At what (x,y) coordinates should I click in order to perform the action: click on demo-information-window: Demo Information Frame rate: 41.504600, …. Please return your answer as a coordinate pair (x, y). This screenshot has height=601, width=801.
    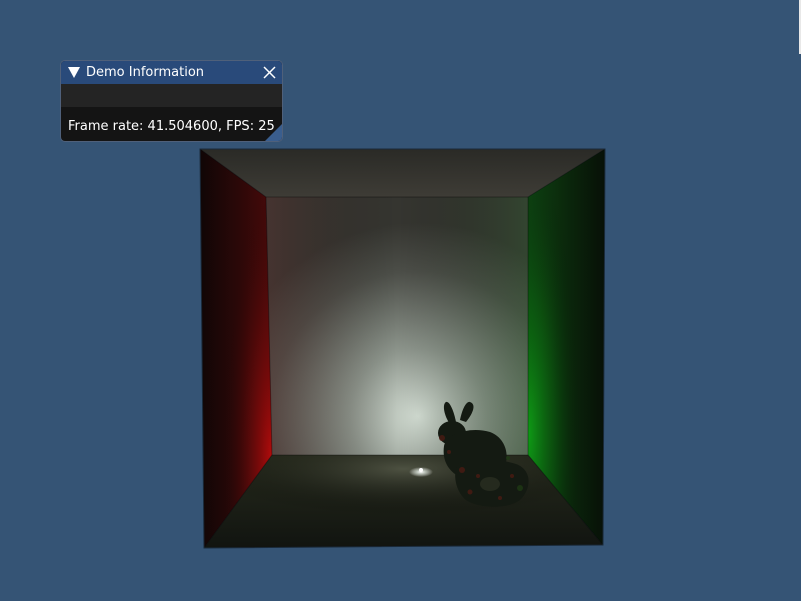
    Looking at the image, I should click on (171, 101).